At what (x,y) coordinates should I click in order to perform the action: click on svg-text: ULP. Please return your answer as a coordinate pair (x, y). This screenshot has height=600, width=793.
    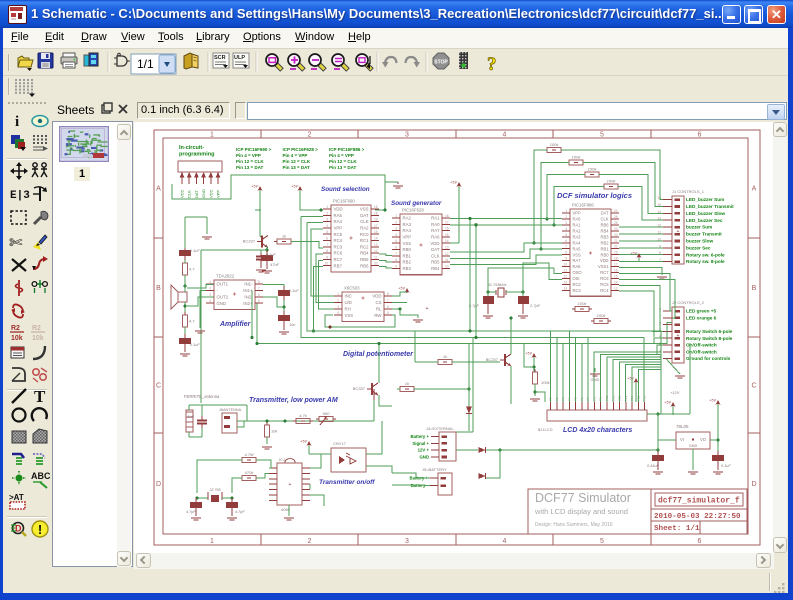
    Looking at the image, I should click on (239, 58).